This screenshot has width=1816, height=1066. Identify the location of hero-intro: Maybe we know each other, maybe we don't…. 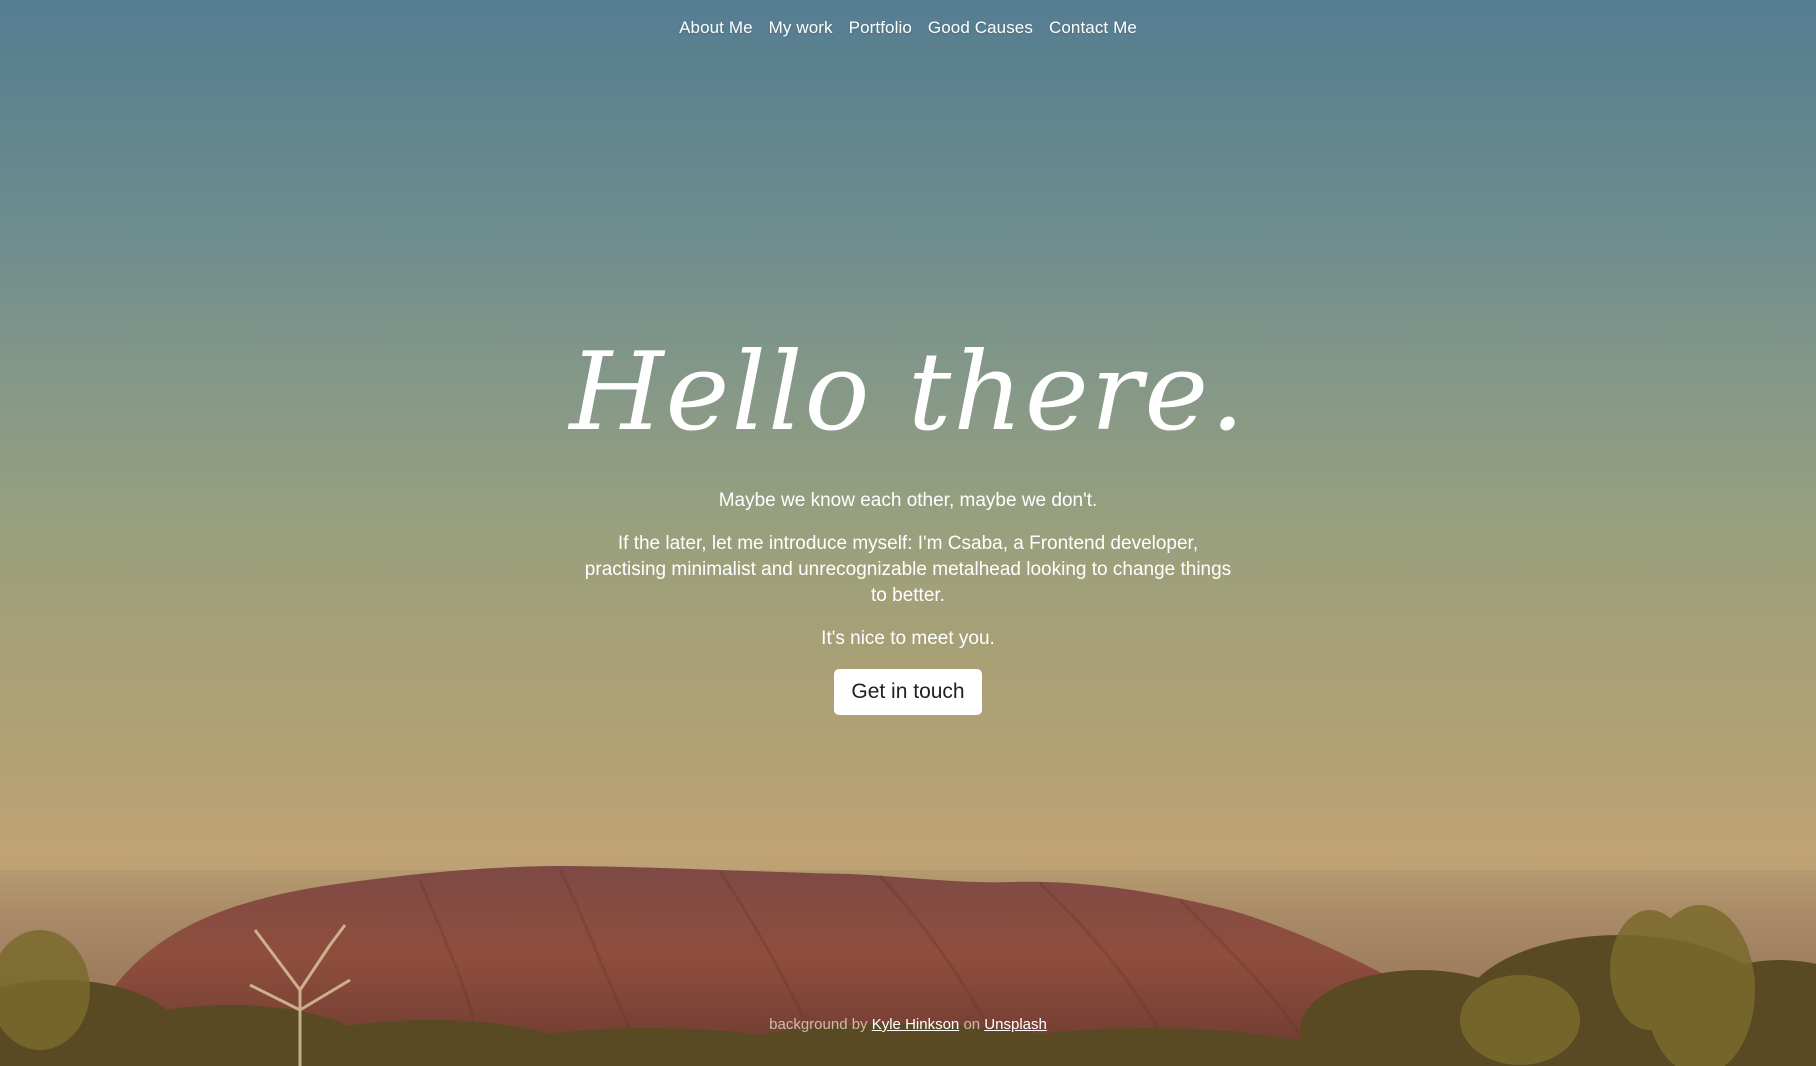
(908, 570).